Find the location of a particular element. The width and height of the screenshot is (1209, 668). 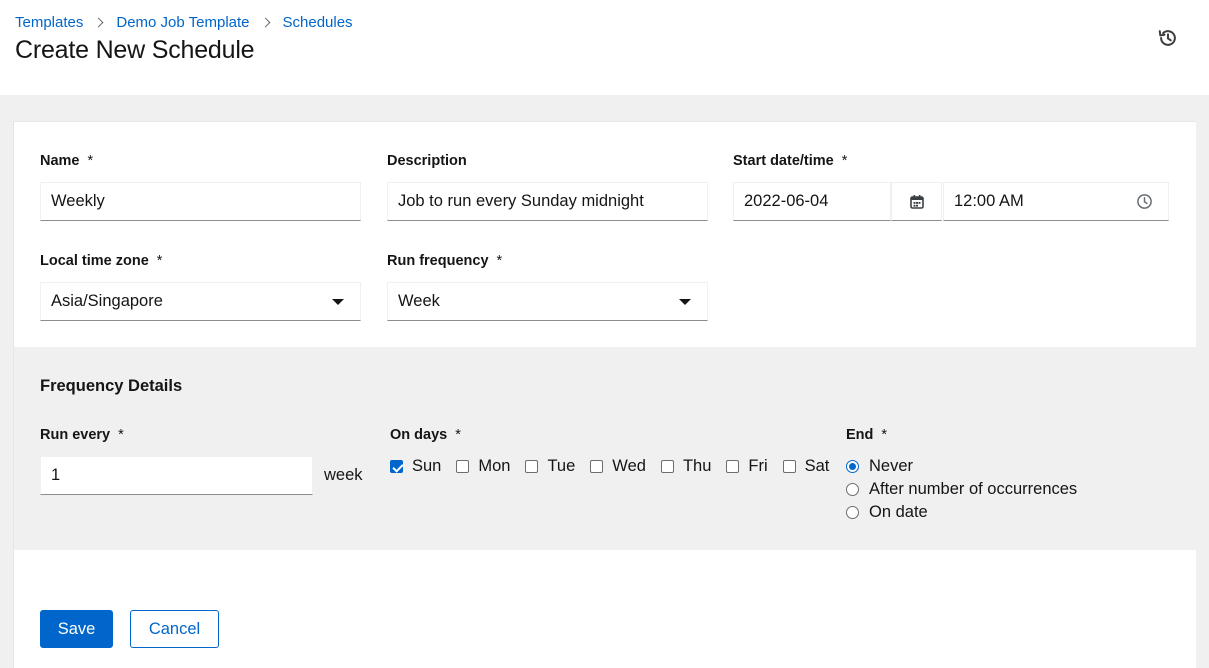

radio-label: After number of occurrences is located at coordinates (973, 489).